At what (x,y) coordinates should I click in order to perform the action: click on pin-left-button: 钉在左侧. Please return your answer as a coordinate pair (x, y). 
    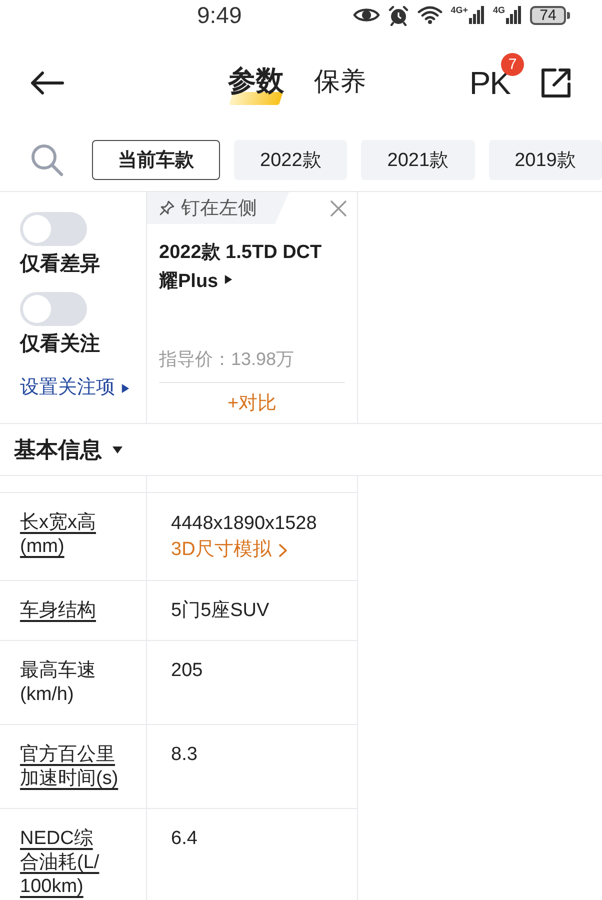
    Looking at the image, I should click on (218, 208).